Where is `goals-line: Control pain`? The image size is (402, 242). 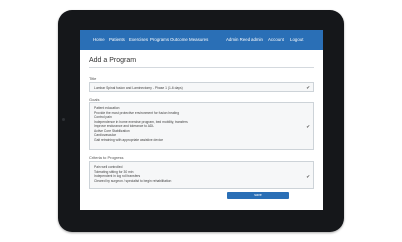
goals-line: Control pain is located at coordinates (103, 117).